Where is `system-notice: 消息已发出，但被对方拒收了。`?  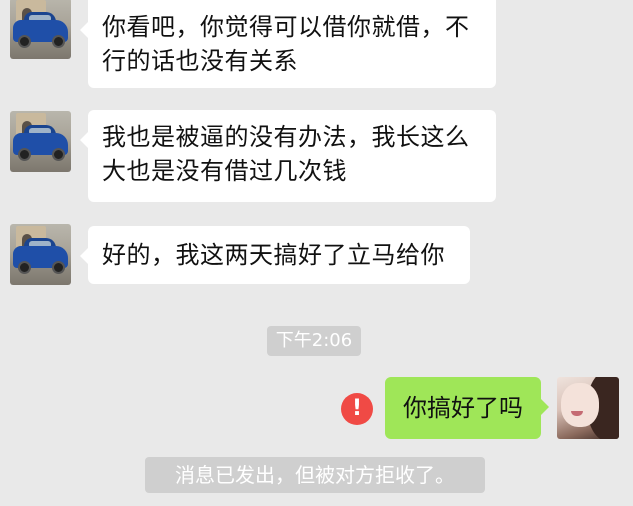 system-notice: 消息已发出，但被对方拒收了。 is located at coordinates (315, 475).